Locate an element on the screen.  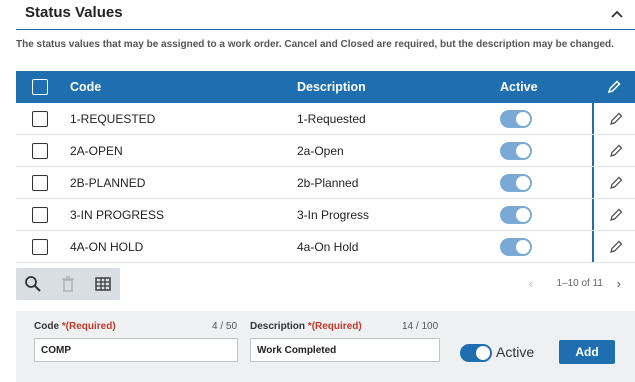
select-all-checkbox is located at coordinates (40, 87).